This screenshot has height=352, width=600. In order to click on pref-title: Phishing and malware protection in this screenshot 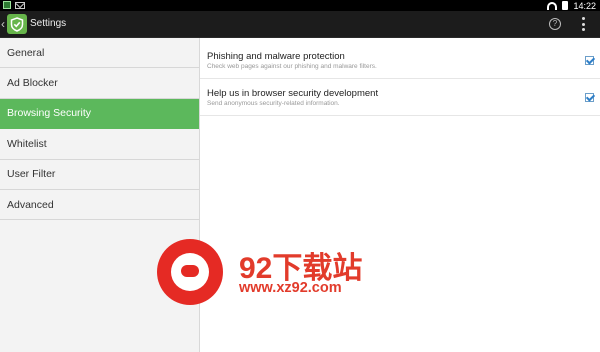, I will do `click(276, 56)`.